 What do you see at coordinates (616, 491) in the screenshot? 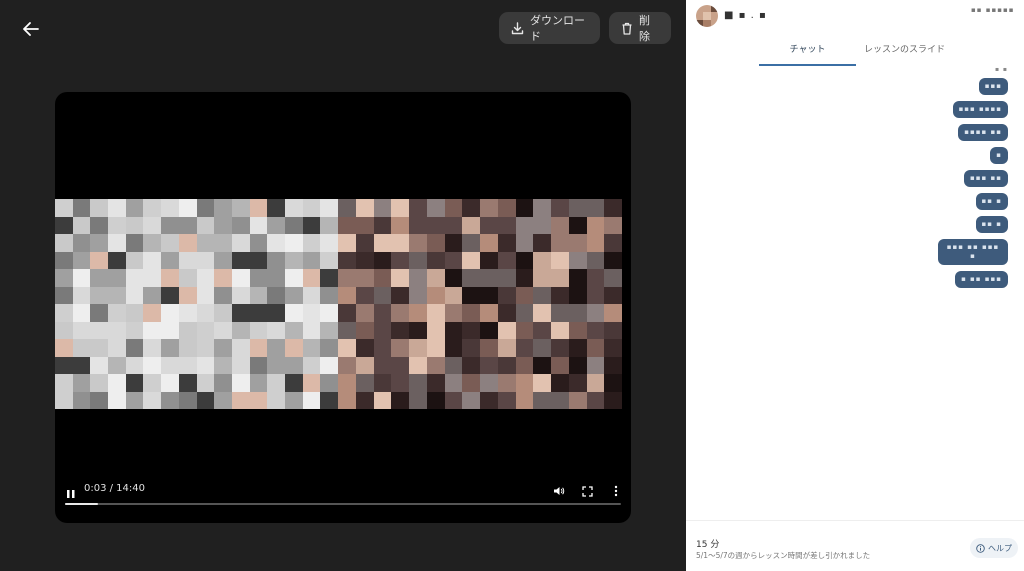
I see `more-options-button` at bounding box center [616, 491].